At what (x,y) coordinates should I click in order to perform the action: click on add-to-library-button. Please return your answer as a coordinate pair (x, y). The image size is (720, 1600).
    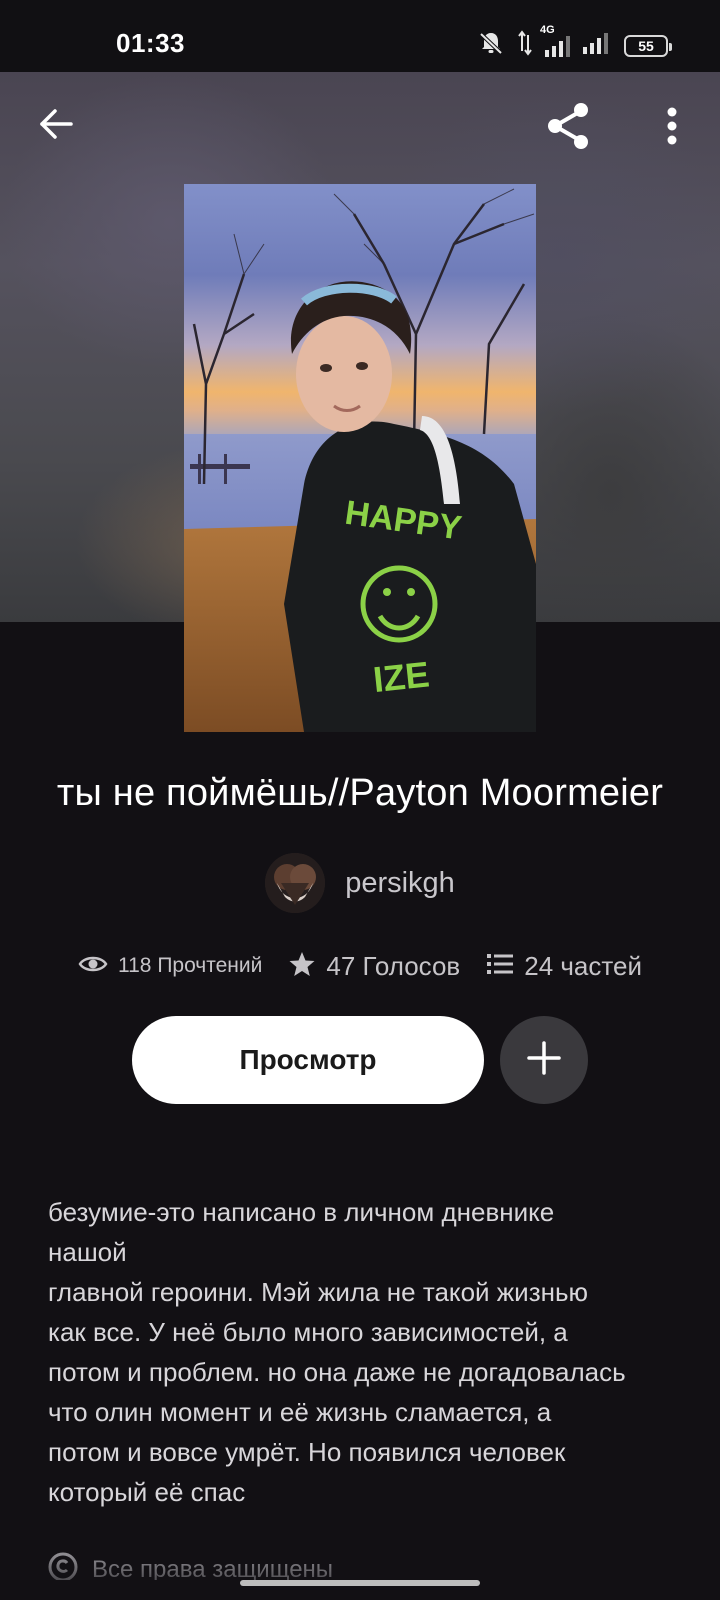
    Looking at the image, I should click on (544, 1060).